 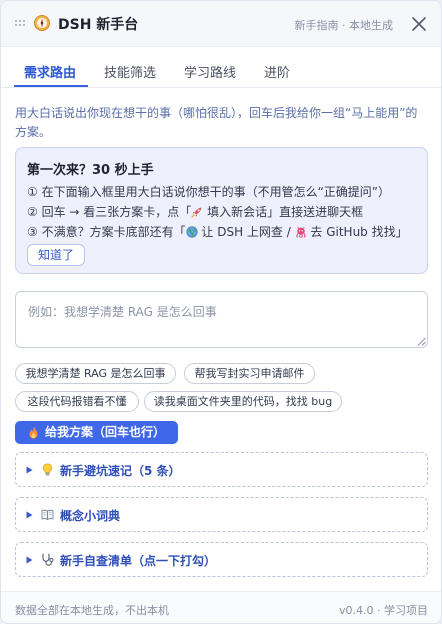 I want to click on onboarding-step-2: ② 回车 → 看三张方案卡，点「 填入新会话」直接送进聊天框, so click(x=195, y=211).